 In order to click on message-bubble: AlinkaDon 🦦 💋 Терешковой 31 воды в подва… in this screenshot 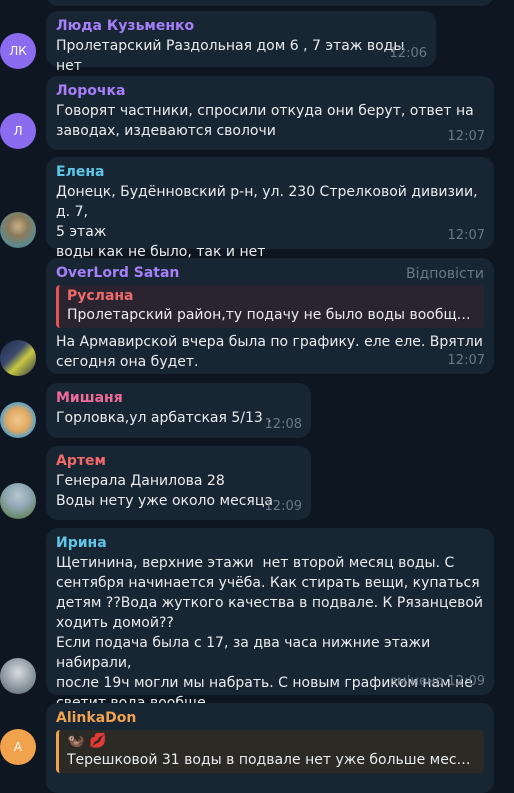, I will do `click(270, 748)`.